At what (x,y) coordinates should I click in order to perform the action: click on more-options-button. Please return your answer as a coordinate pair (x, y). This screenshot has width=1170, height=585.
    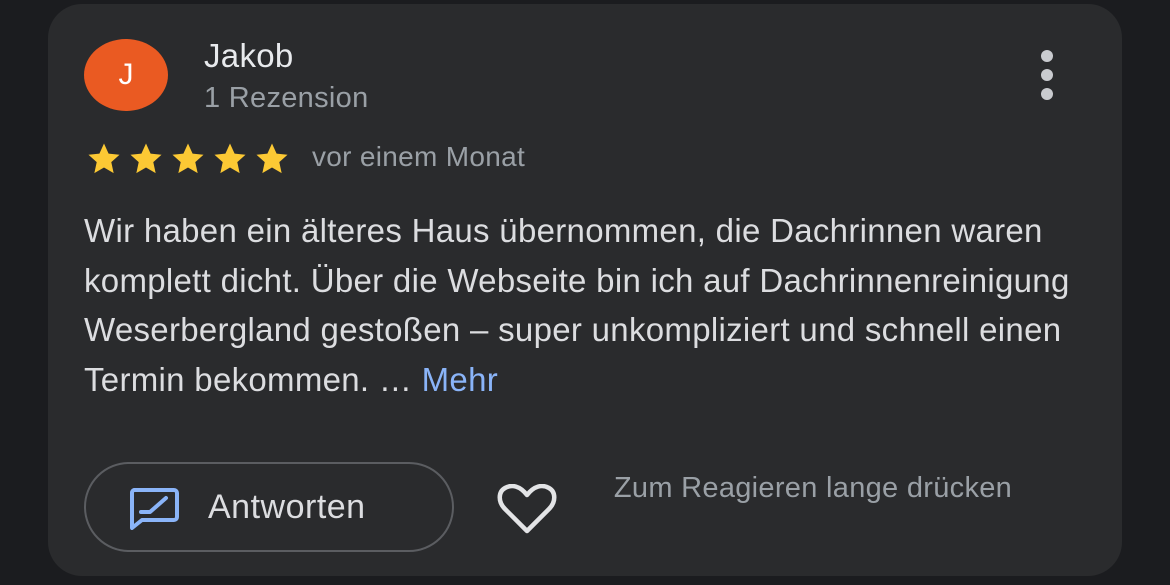
    Looking at the image, I should click on (1047, 75).